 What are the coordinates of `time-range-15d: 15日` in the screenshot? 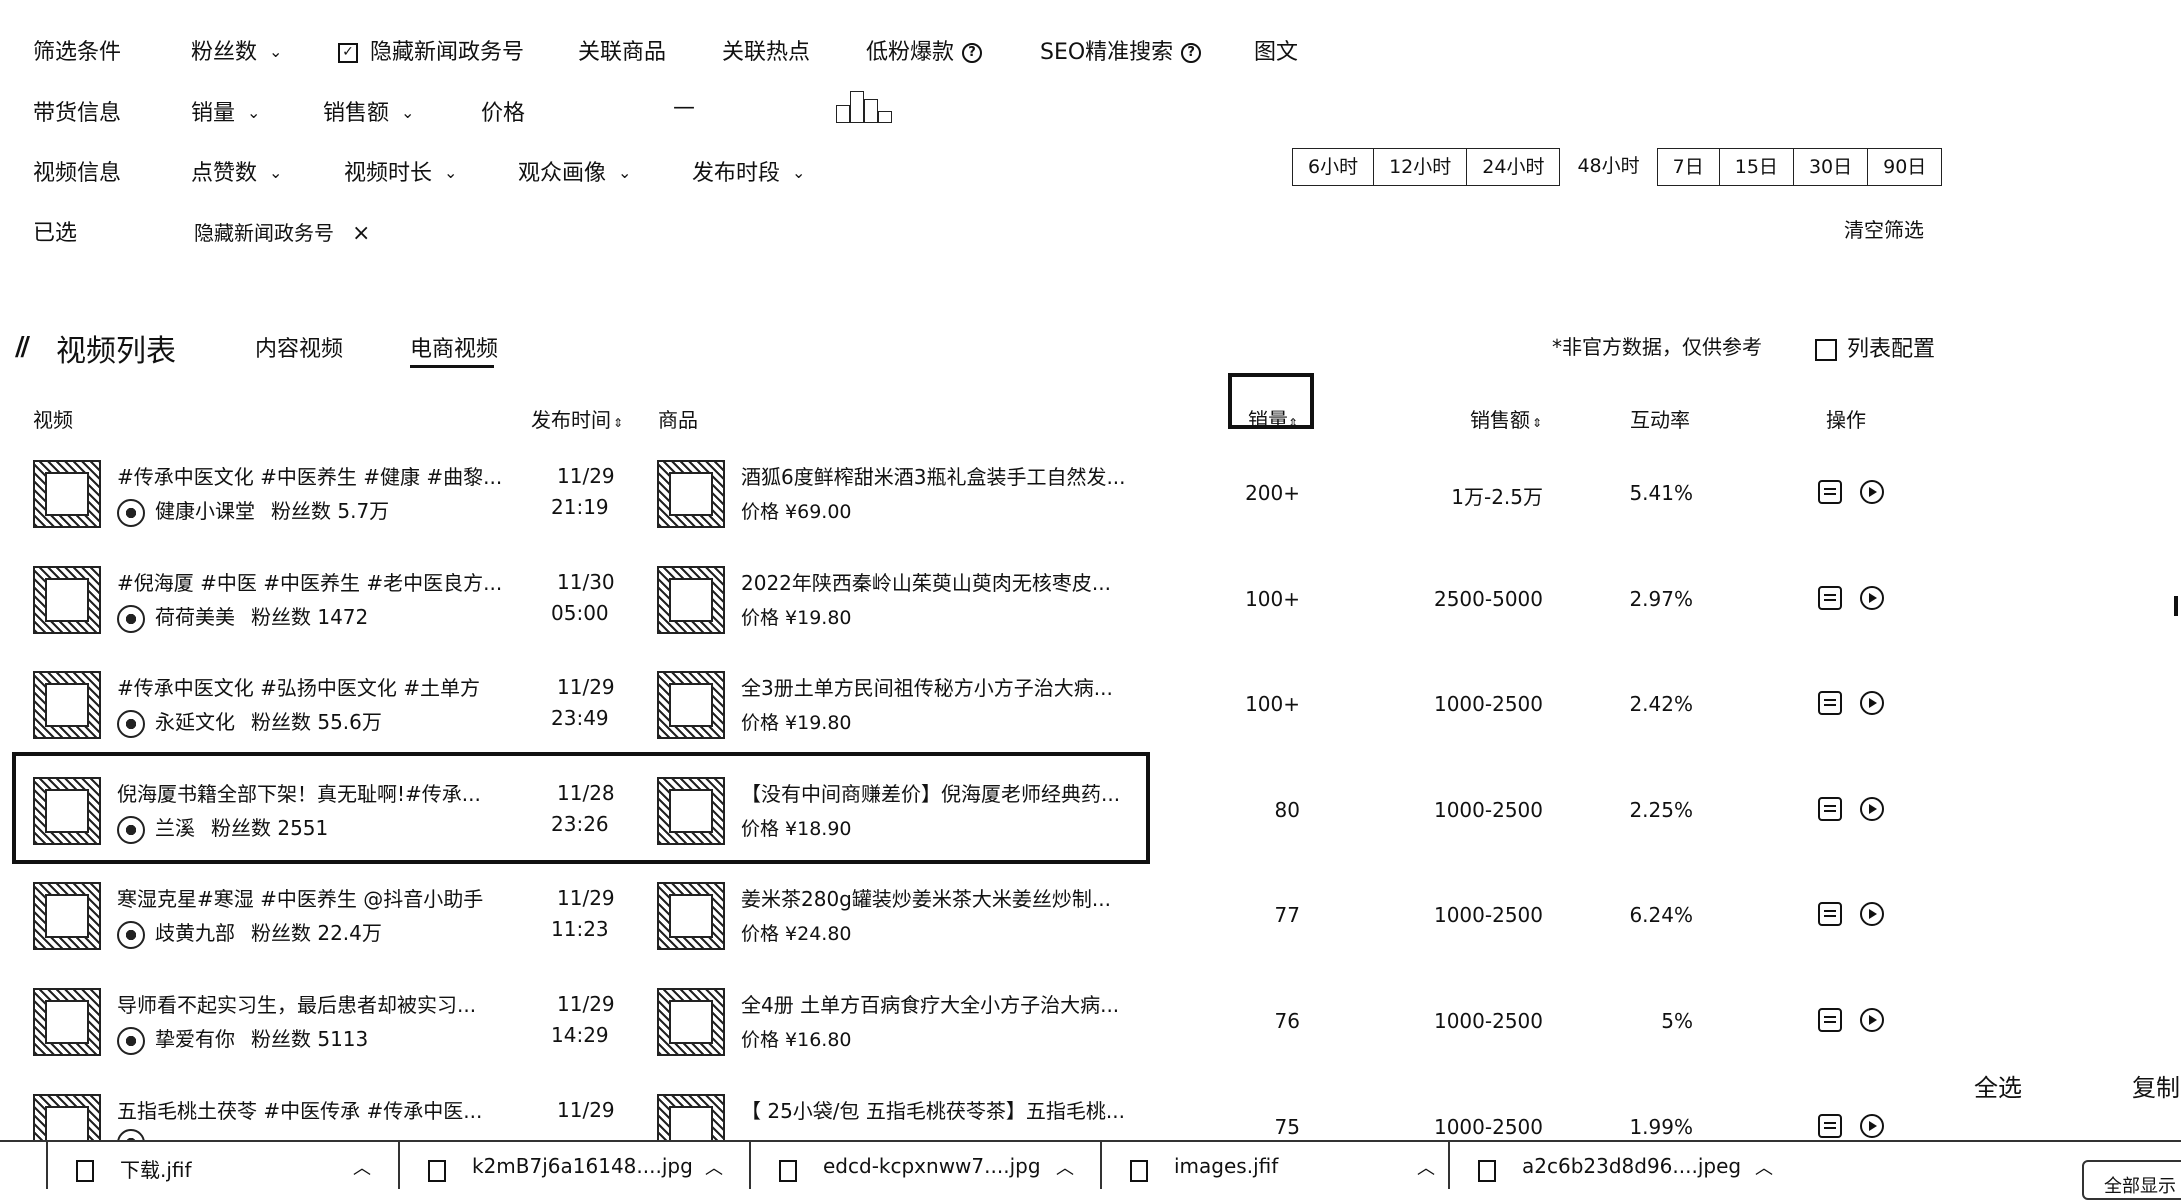 It's located at (1756, 167).